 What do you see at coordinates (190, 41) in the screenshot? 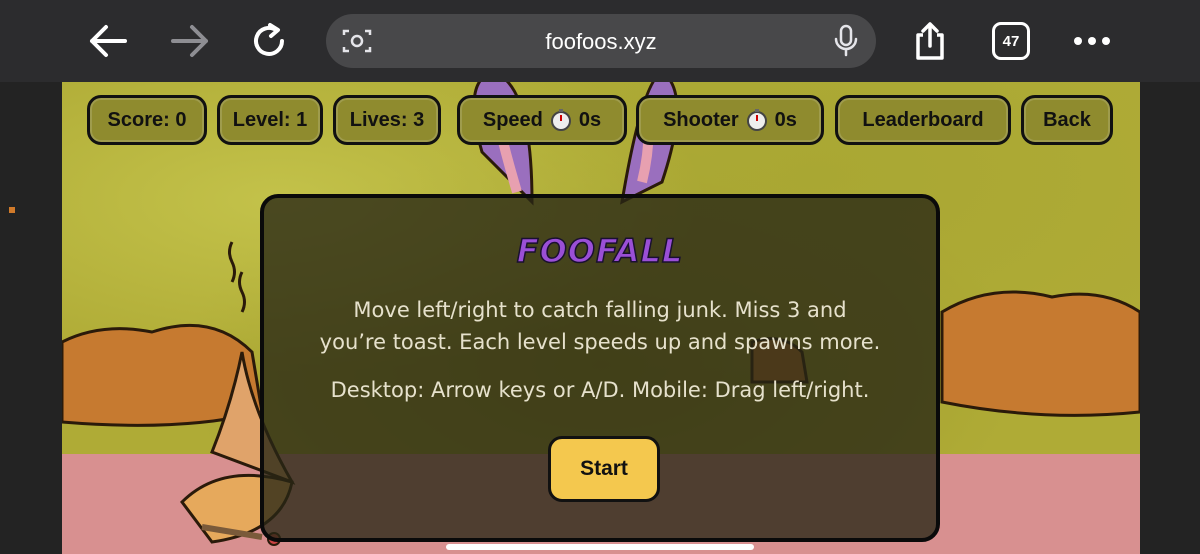
I see `forward-arrow-icon` at bounding box center [190, 41].